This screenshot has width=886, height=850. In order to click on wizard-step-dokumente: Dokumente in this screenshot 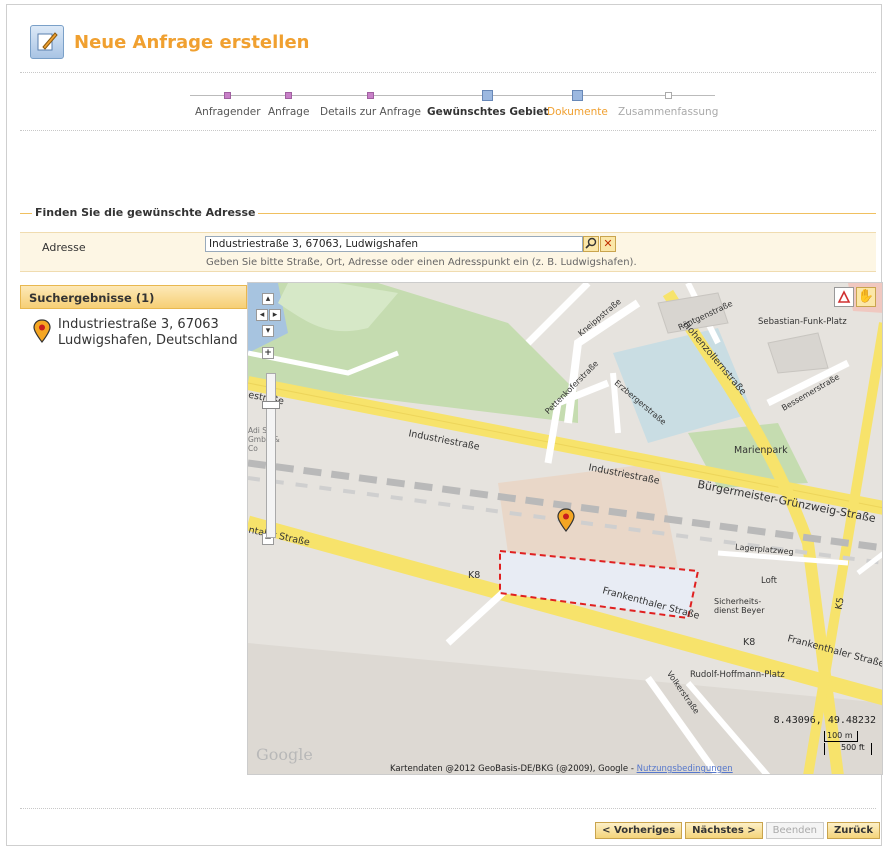, I will do `click(577, 103)`.